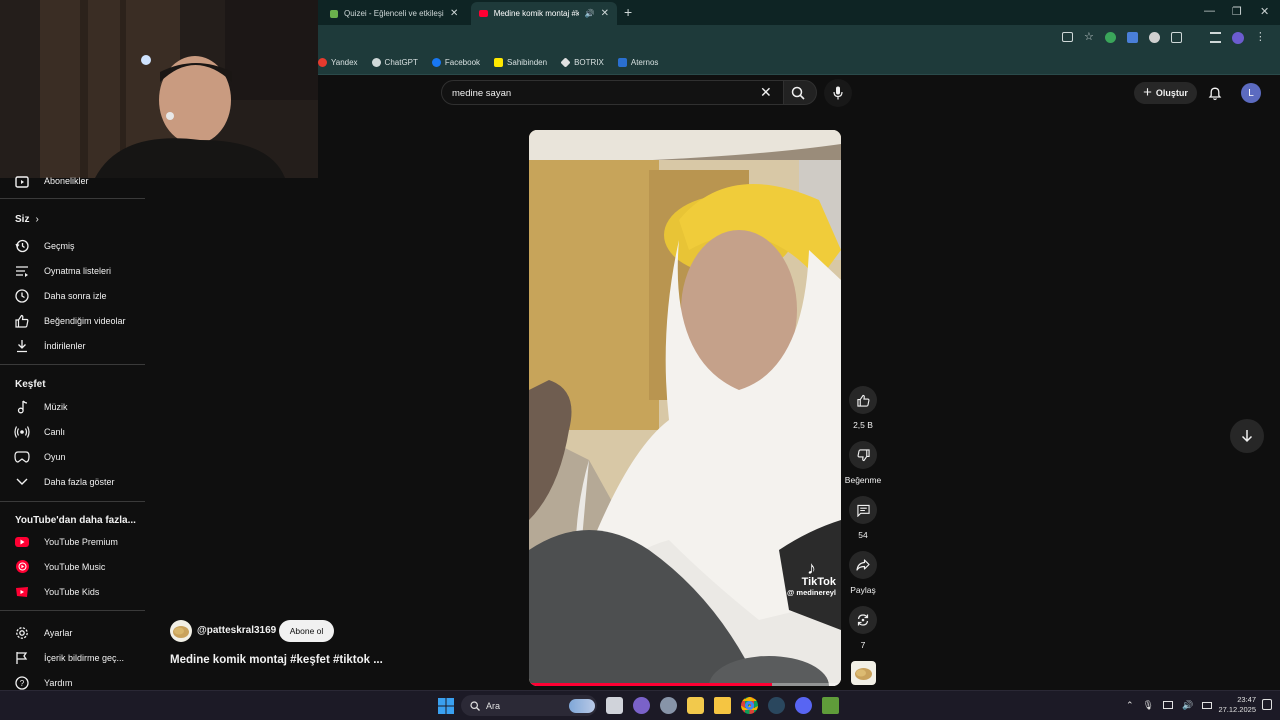 The height and width of the screenshot is (720, 1280). I want to click on close-window-icon: ✕, so click(1264, 11).